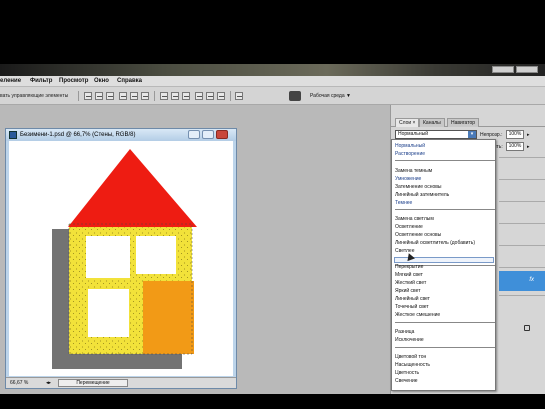 This screenshot has width=545, height=409. Describe the element at coordinates (410, 283) in the screenshot. I see `menu-item-hard-light: Жесткий свет` at that location.